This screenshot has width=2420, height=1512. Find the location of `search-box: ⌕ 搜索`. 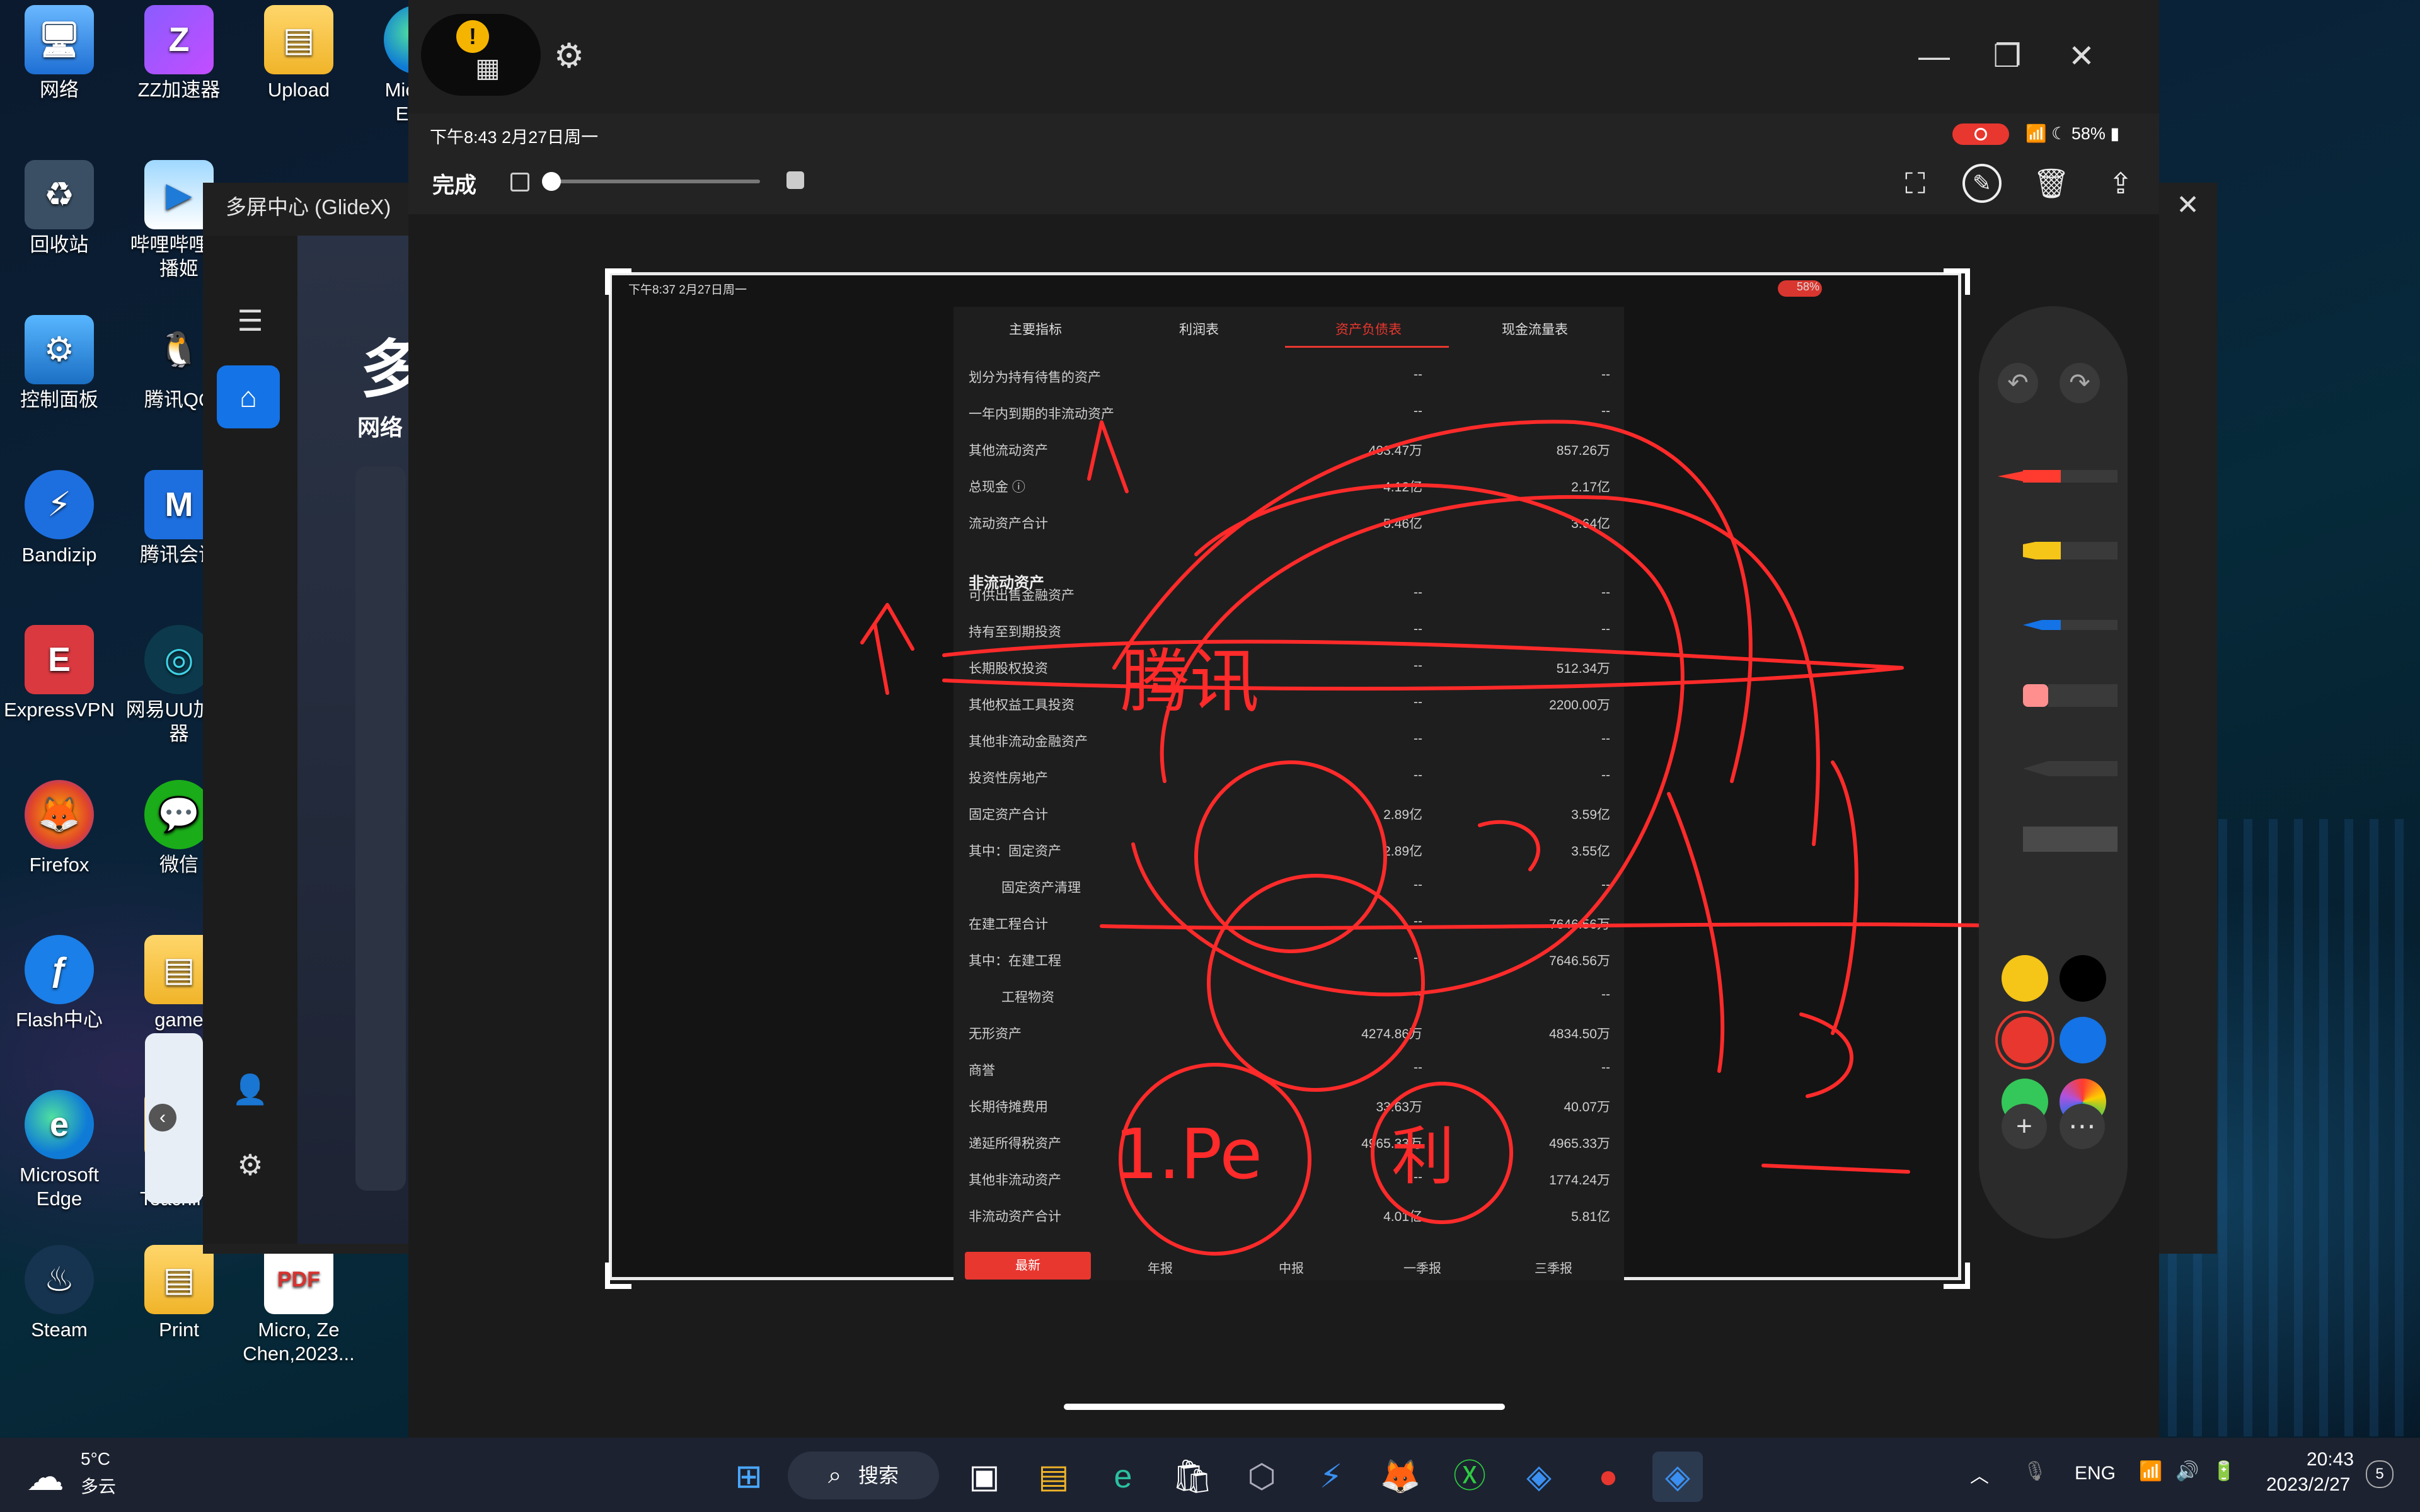

search-box: ⌕ 搜索 is located at coordinates (864, 1475).